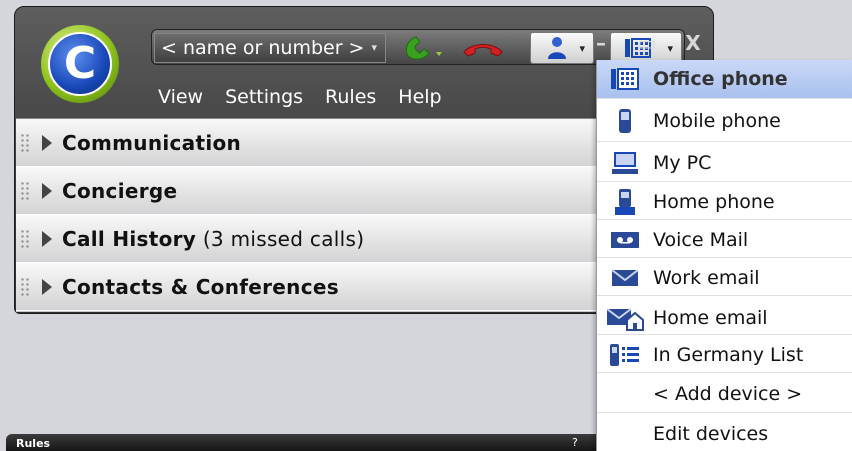 The width and height of the screenshot is (852, 451). I want to click on phone-call-icon, so click(423, 48).